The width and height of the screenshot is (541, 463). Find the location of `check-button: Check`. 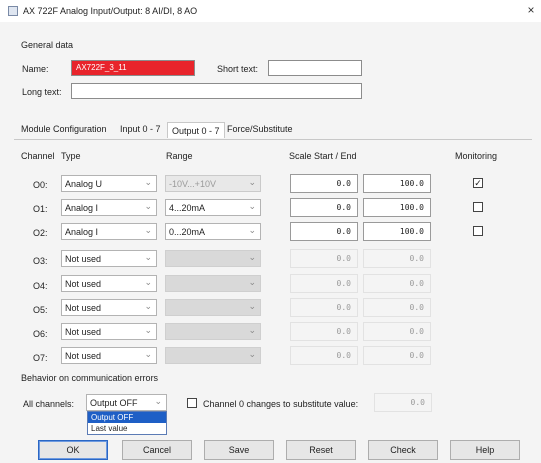

check-button: Check is located at coordinates (403, 450).